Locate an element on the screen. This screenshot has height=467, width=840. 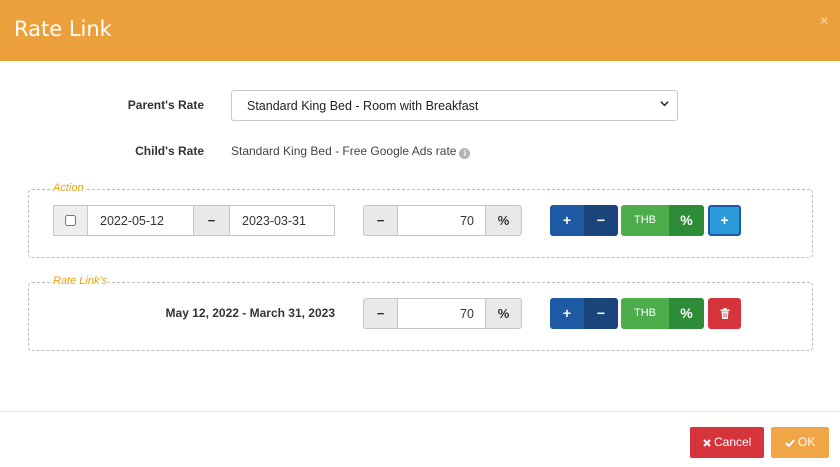
modal-header: Rate Link × is located at coordinates (420, 30).